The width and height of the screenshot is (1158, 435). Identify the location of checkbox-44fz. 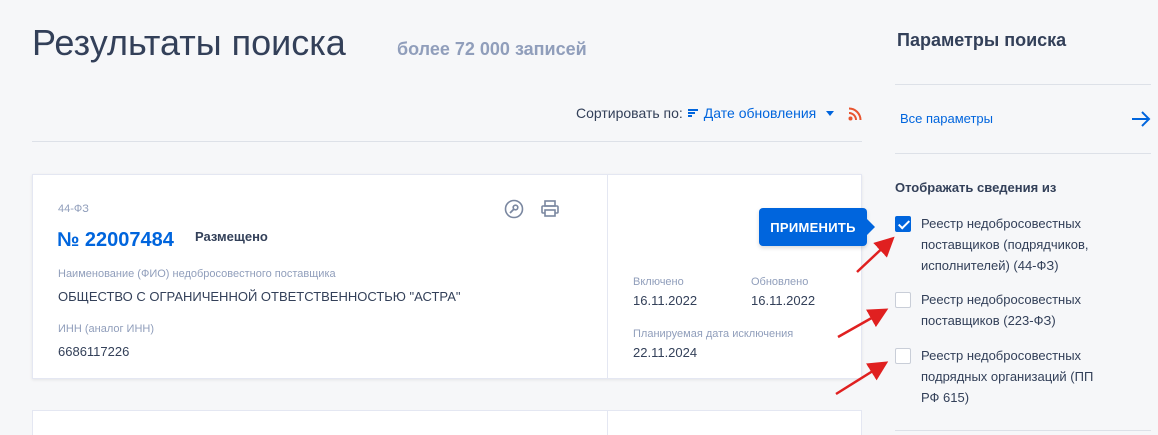
(903, 224).